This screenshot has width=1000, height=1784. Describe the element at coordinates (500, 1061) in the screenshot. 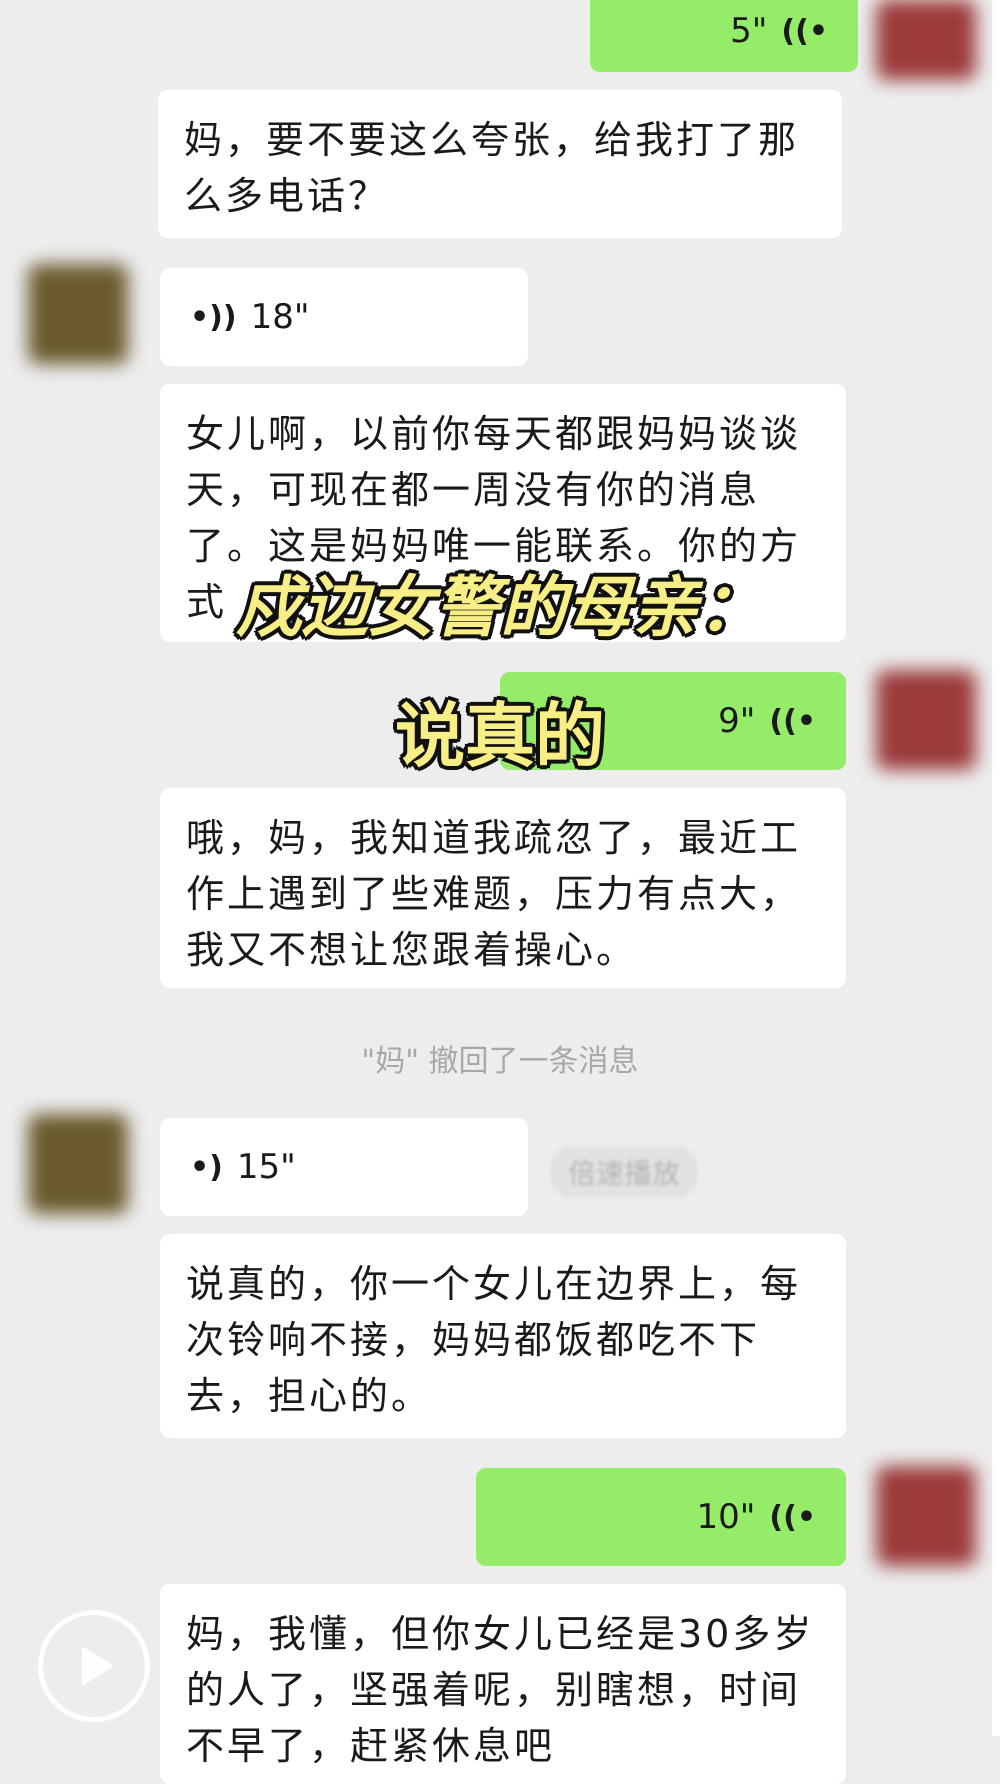

I see `recall-notice: "妈" 撤回了一条消息` at that location.